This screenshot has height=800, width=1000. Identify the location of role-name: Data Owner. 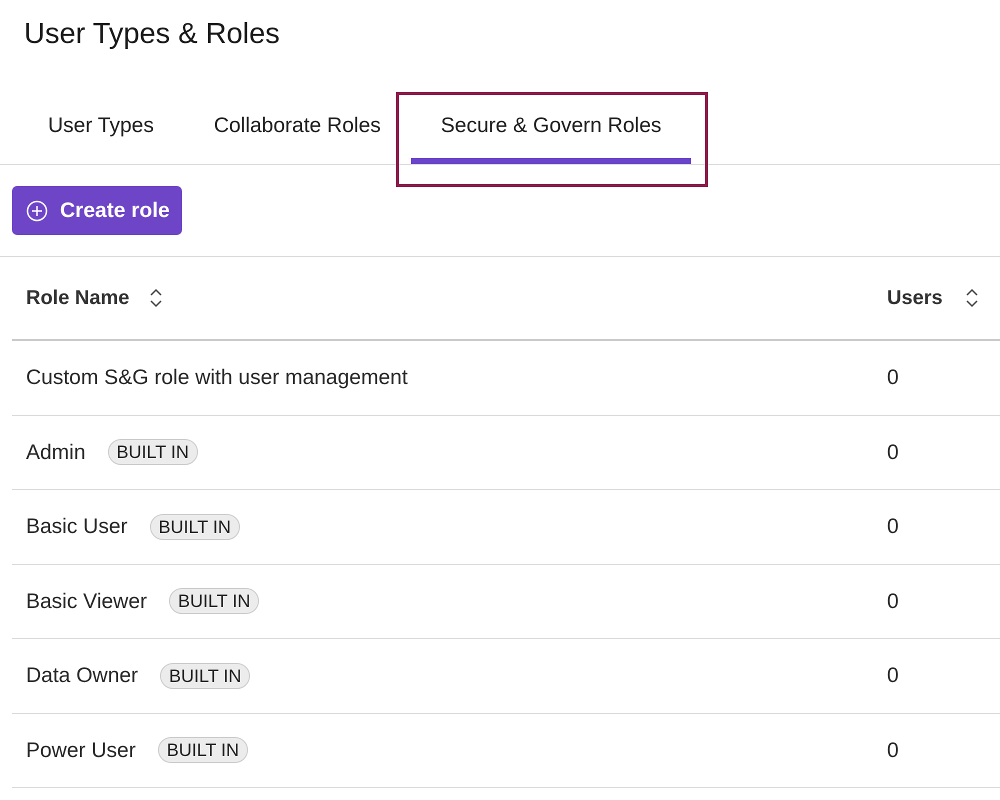
(82, 676).